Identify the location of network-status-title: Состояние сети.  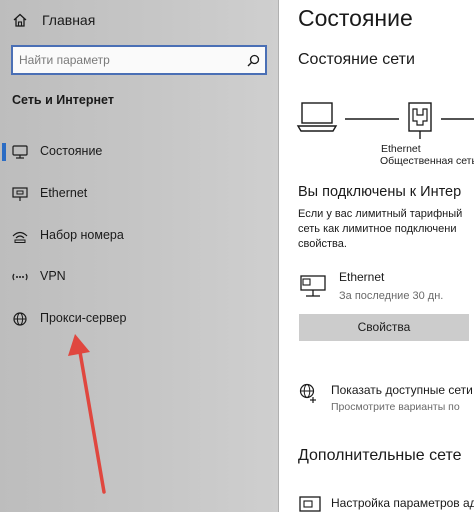
(356, 59).